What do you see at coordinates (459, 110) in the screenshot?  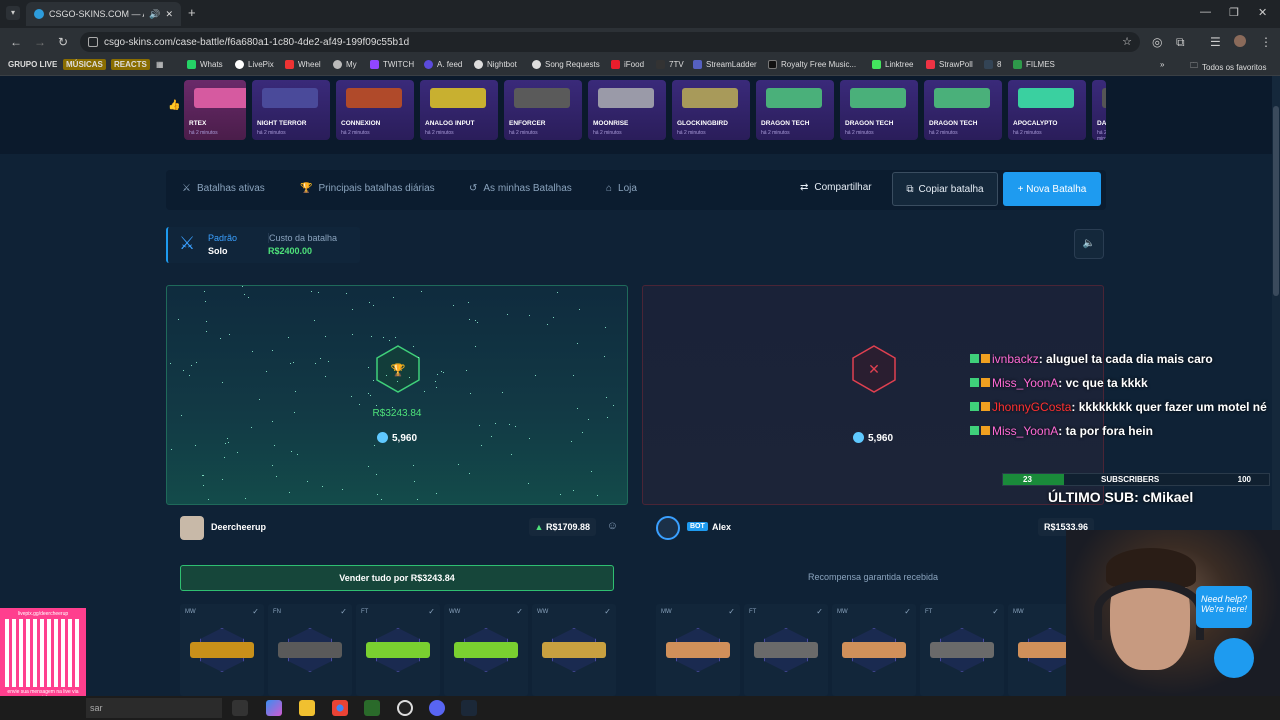 I see `drop-card: ANALOG INPUT há 2 minutos` at bounding box center [459, 110].